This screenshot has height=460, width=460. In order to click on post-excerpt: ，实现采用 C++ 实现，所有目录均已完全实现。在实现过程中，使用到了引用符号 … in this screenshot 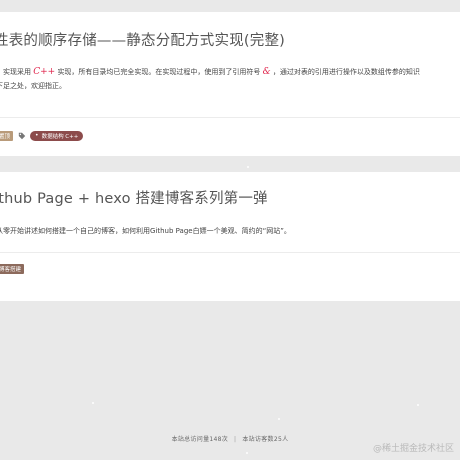, I will do `click(230, 79)`.